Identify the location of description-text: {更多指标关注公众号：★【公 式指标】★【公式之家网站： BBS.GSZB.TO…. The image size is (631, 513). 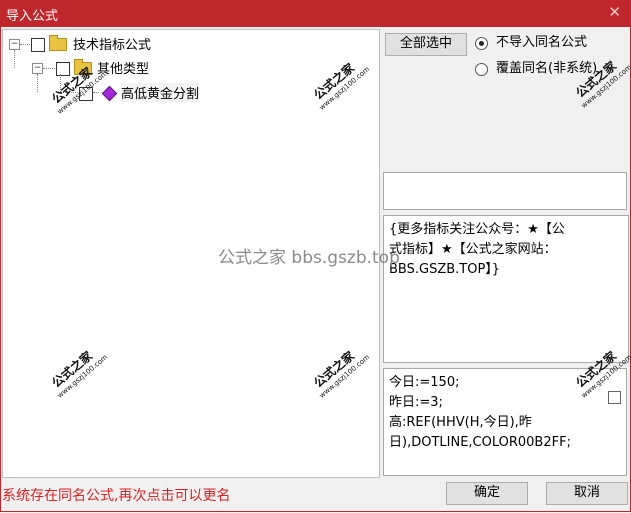
(477, 249).